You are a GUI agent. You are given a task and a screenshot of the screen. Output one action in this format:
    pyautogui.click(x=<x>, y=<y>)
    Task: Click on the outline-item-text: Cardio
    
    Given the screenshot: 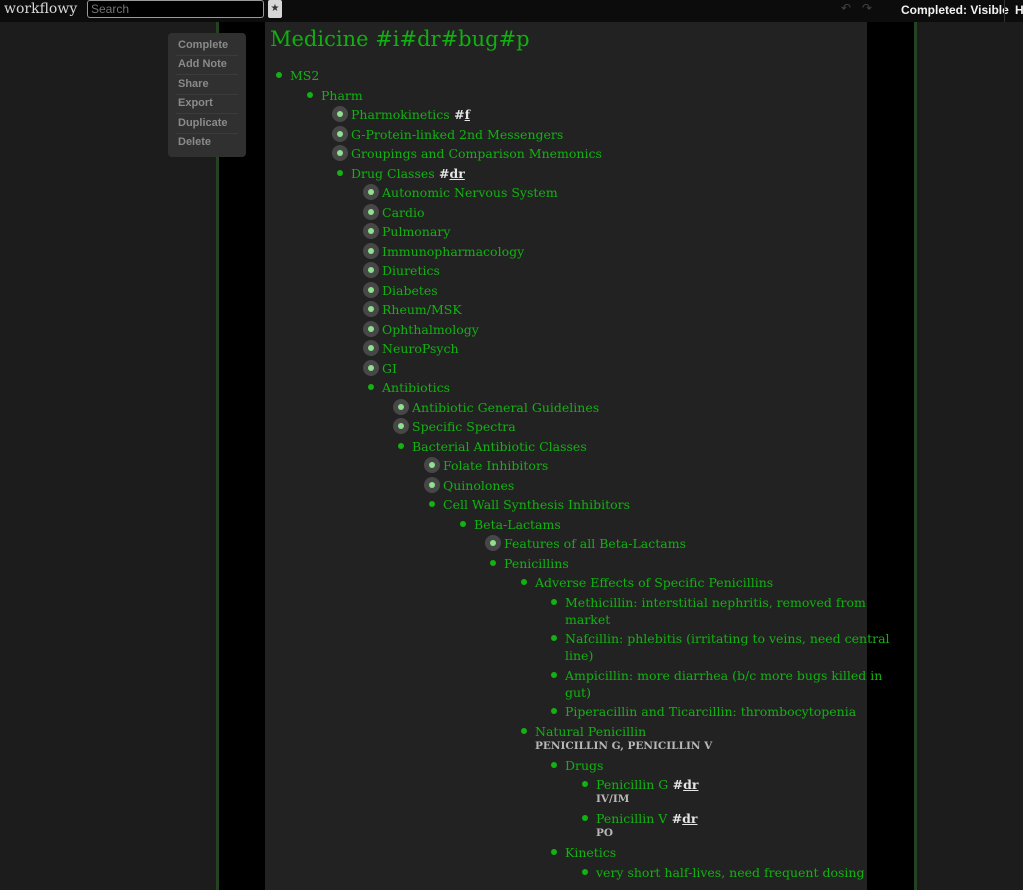 What is the action you would take?
    pyautogui.click(x=403, y=212)
    